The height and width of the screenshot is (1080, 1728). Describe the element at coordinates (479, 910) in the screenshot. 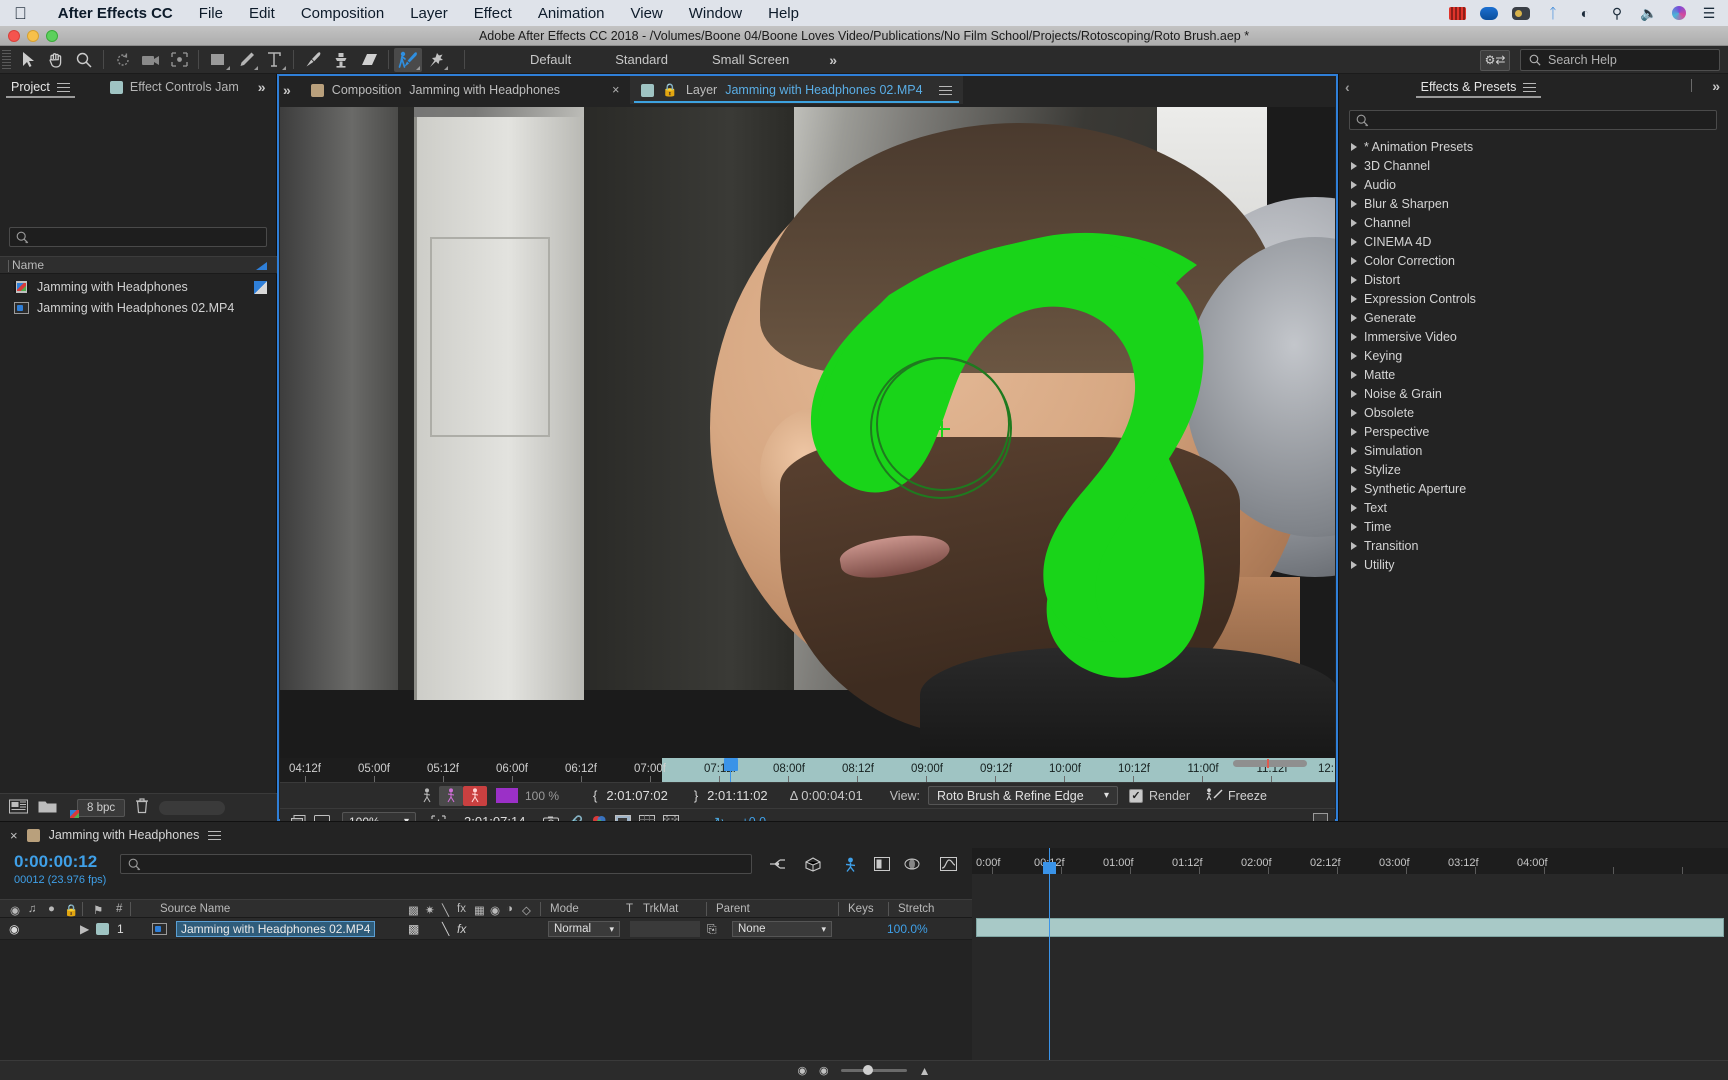

I see `frame-blend-icon: ▦` at that location.